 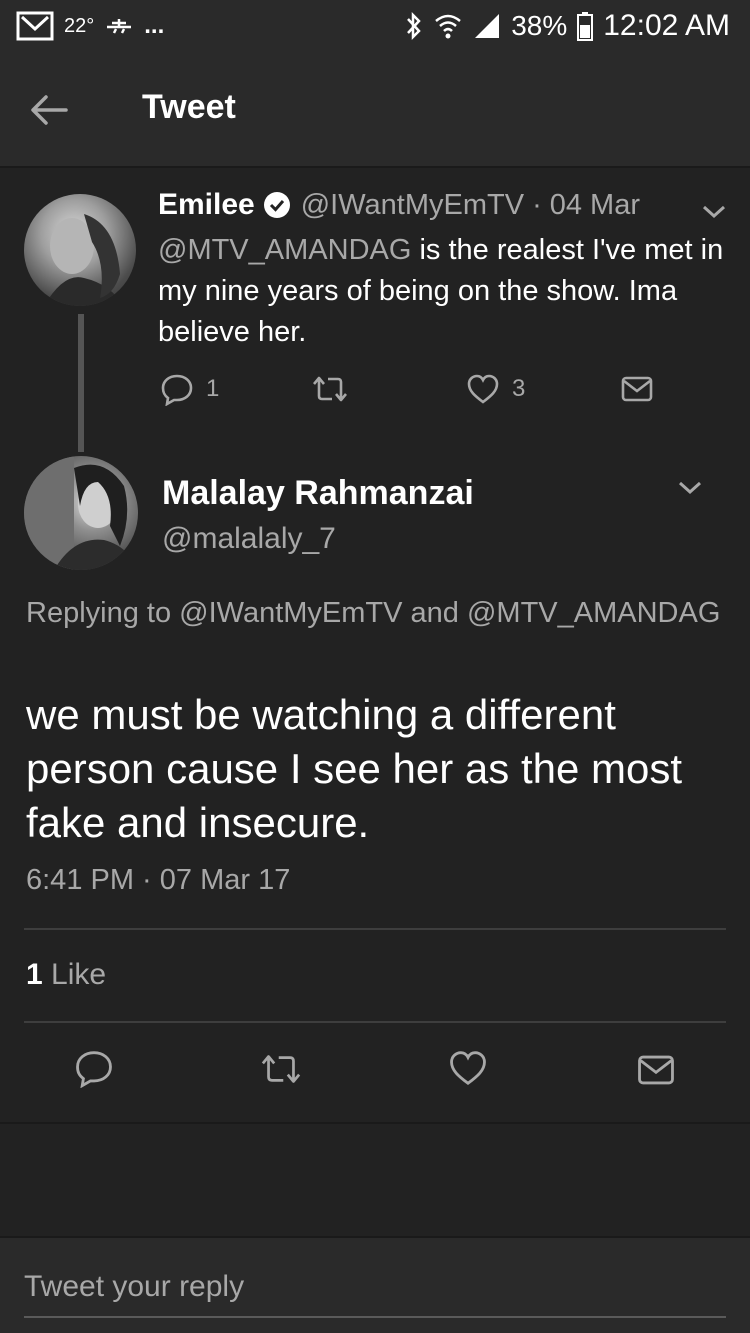 I want to click on replying-user-link-1: @IWantMyEmTV, so click(x=290, y=613).